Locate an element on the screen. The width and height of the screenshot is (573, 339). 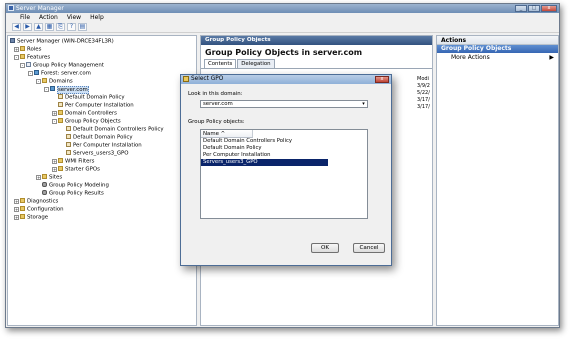
more-actions-item: More Actions ▶ is located at coordinates (497, 57).